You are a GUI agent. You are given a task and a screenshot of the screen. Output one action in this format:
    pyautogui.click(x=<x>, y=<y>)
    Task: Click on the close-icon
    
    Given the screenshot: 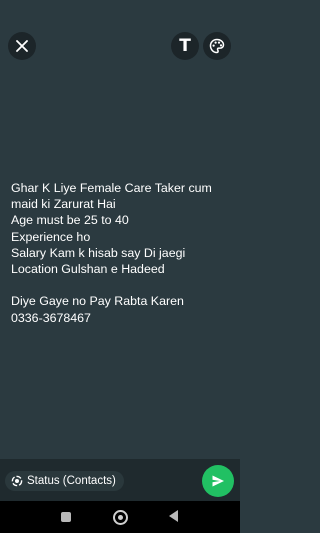 What is the action you would take?
    pyautogui.click(x=22, y=46)
    